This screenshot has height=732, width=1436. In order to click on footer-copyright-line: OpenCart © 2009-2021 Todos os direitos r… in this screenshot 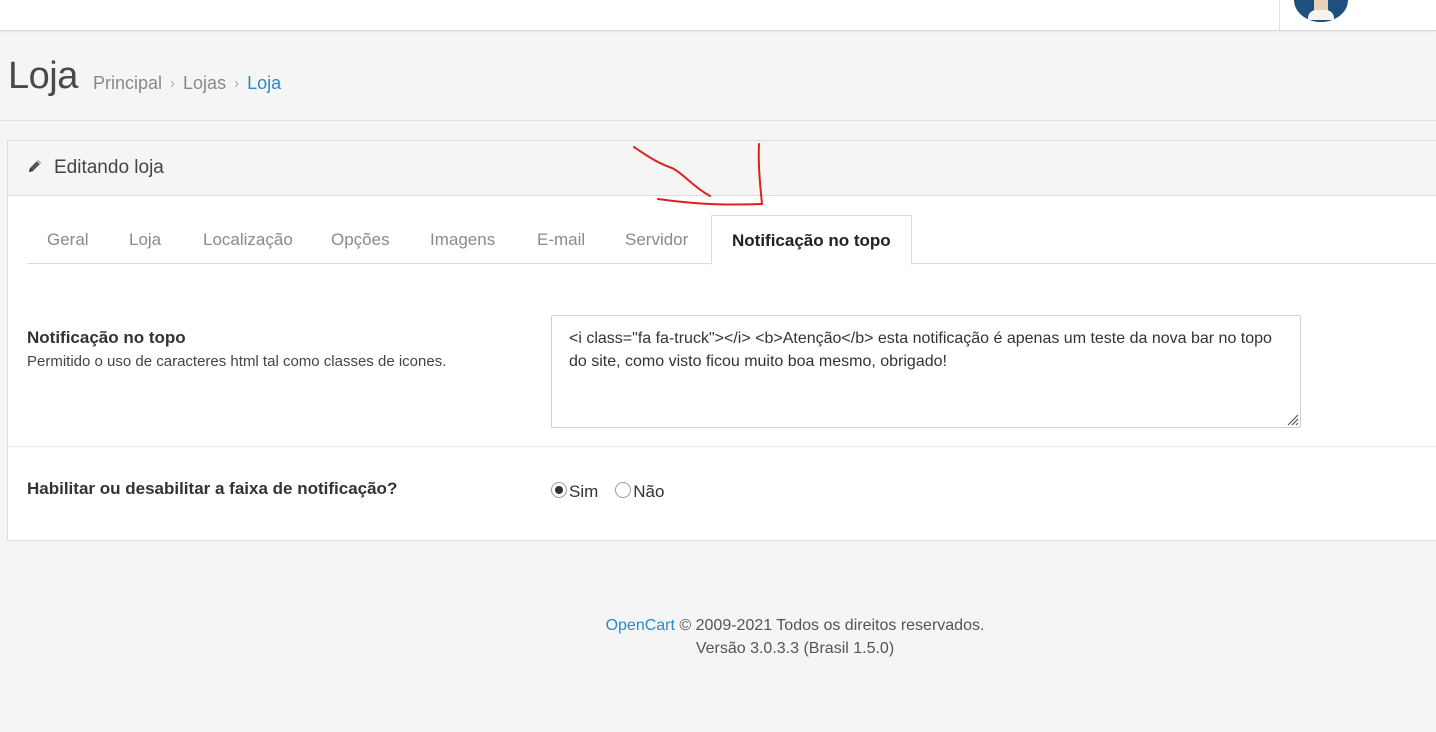, I will do `click(718, 625)`.